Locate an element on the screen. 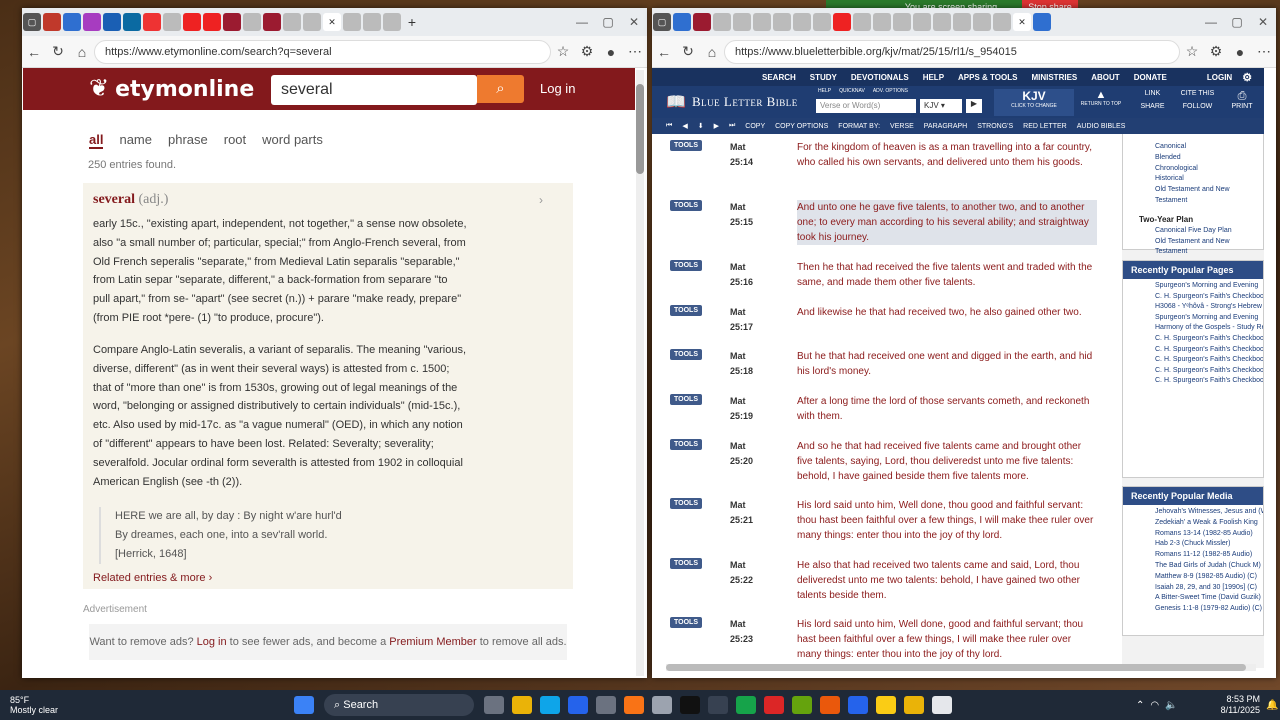 This screenshot has width=1280, height=720. star-icon: ☆ is located at coordinates (1192, 51).